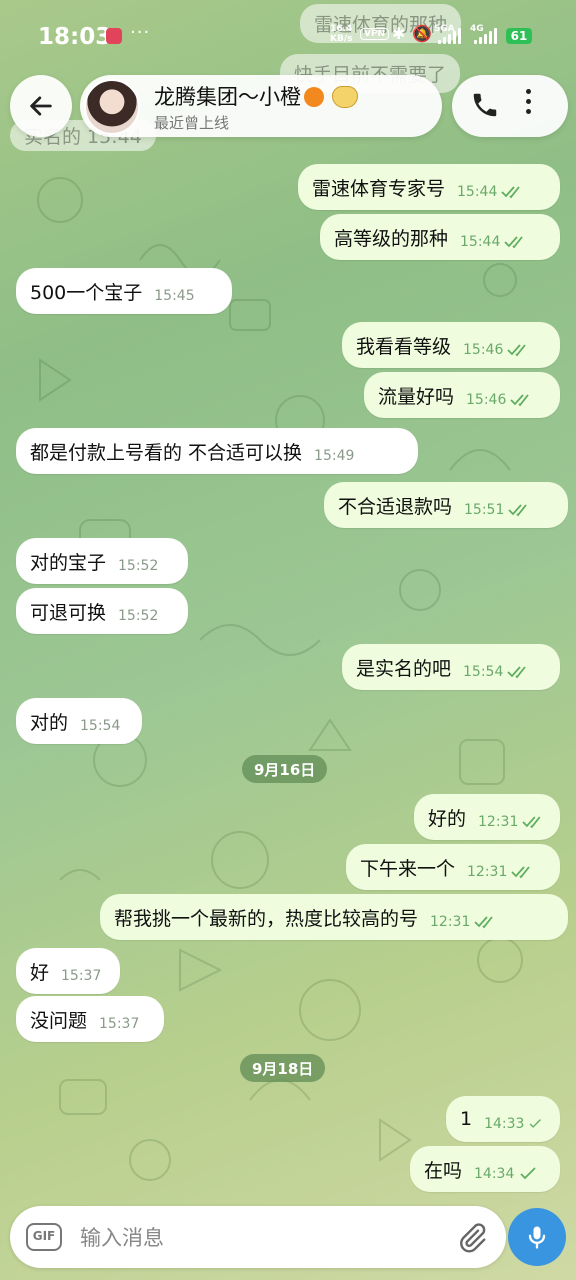 This screenshot has height=1280, width=576. Describe the element at coordinates (485, 1169) in the screenshot. I see `message-outgoing: 在吗 14:34` at that location.